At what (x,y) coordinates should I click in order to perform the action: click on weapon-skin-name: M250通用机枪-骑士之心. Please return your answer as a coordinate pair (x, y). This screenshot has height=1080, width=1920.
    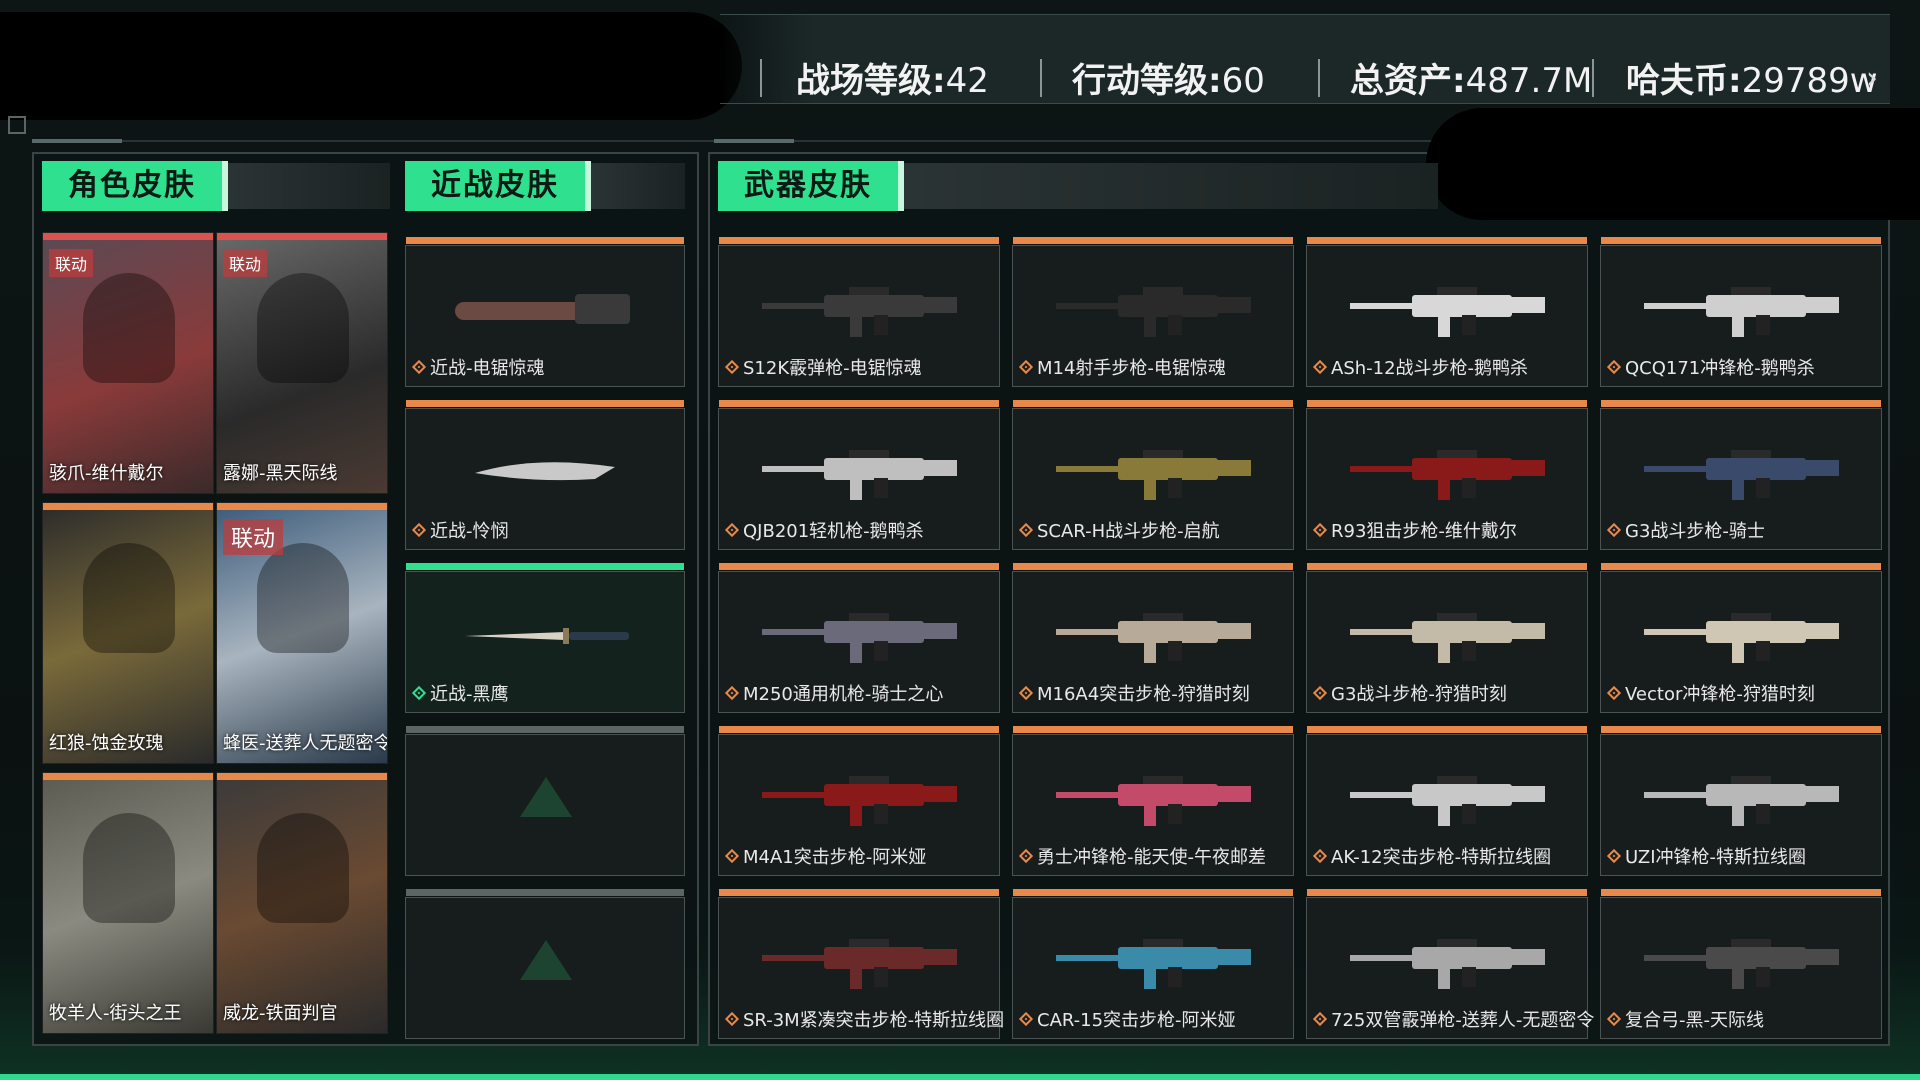
    Looking at the image, I should click on (834, 693).